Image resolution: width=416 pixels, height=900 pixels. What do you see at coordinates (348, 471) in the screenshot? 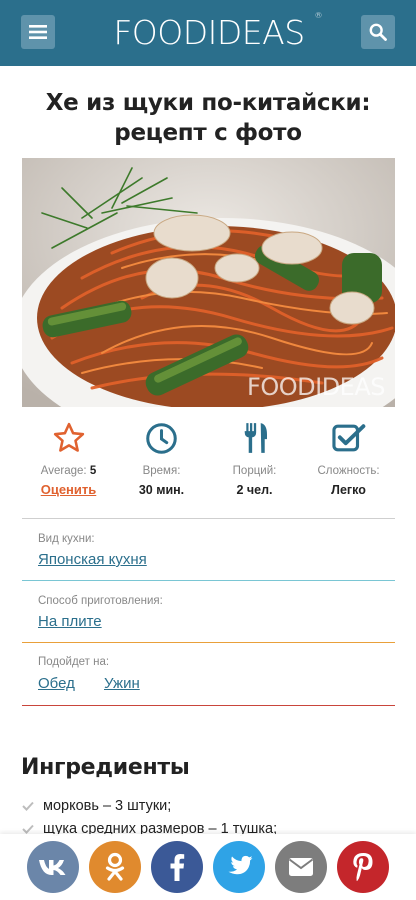
I see `difficulty-label: Сложность:` at bounding box center [348, 471].